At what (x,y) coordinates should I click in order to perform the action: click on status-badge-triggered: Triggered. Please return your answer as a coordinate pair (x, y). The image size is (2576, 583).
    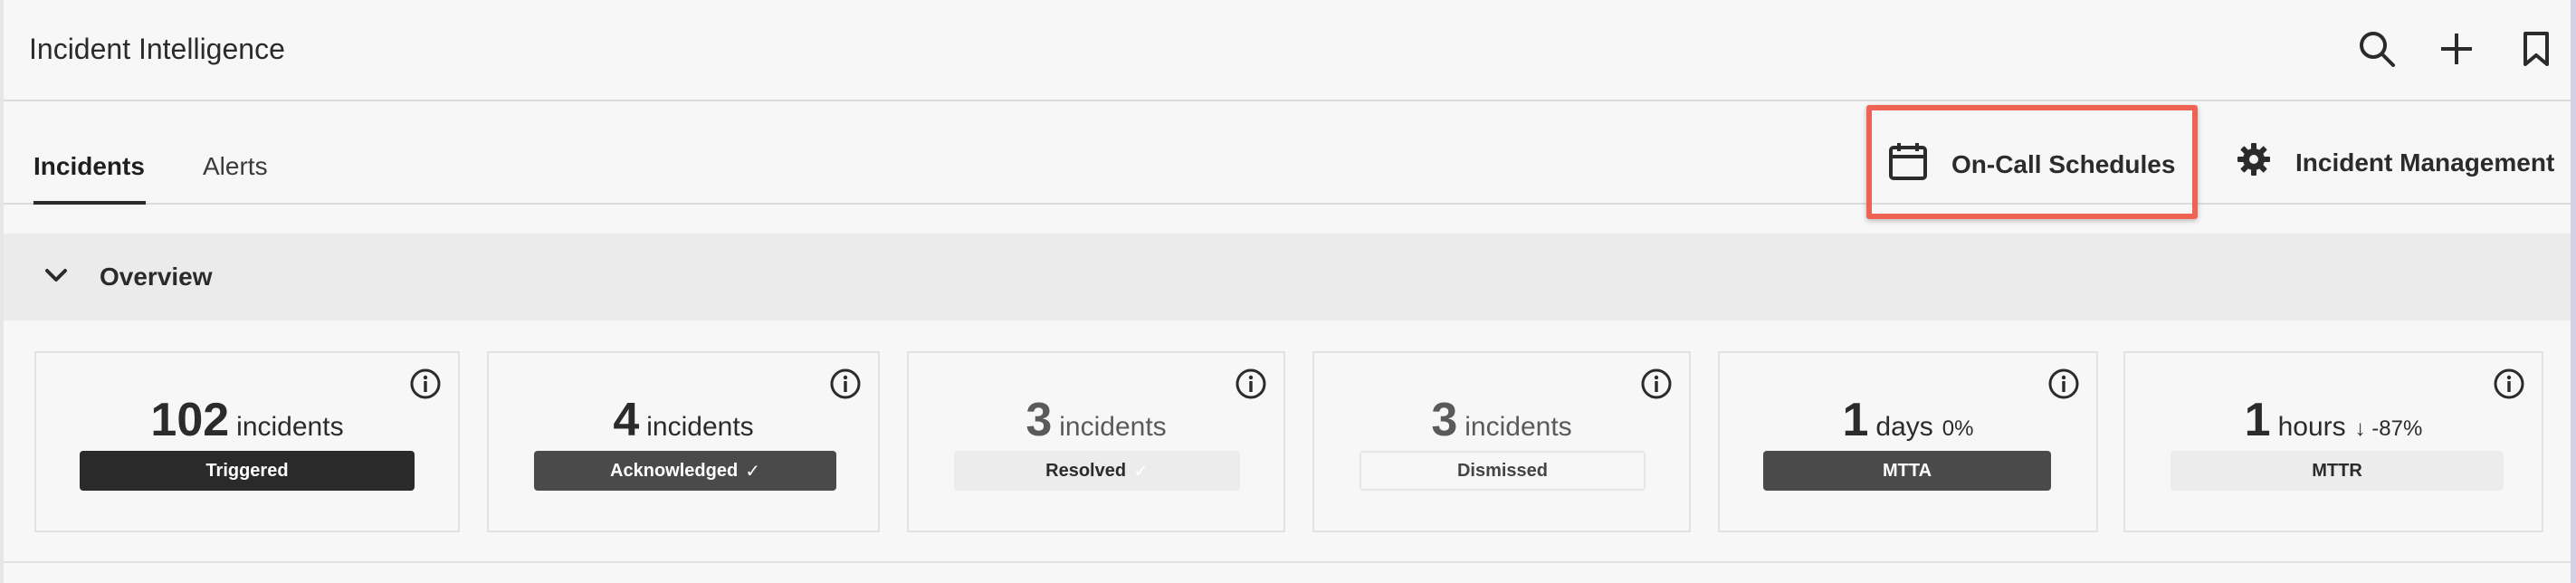
    Looking at the image, I should click on (247, 471).